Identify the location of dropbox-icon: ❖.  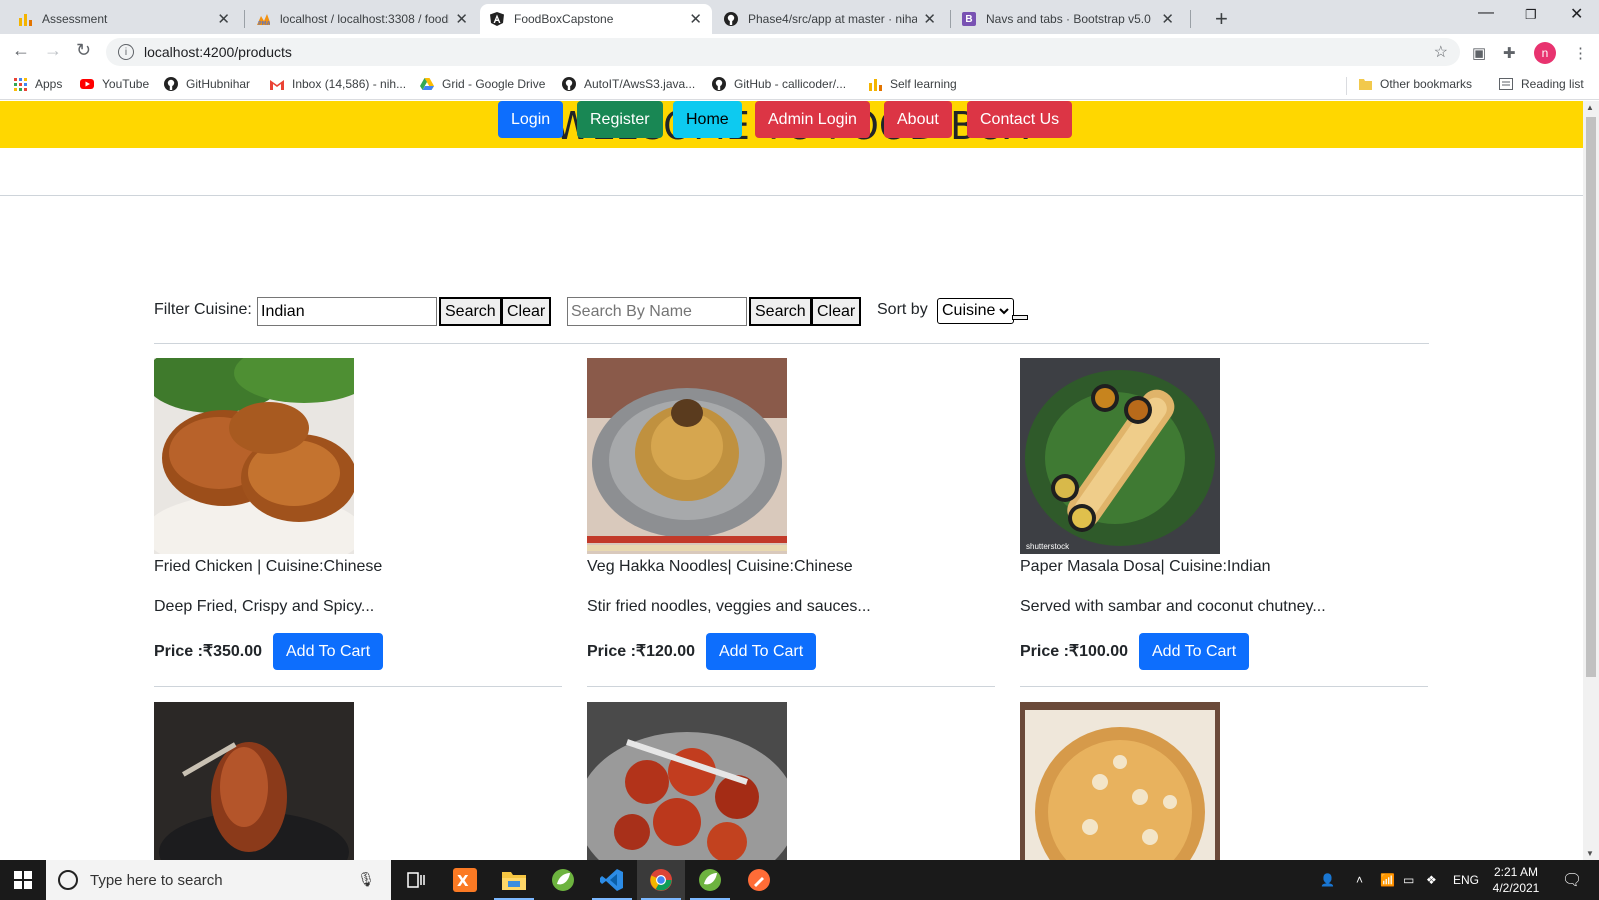
(1431, 880).